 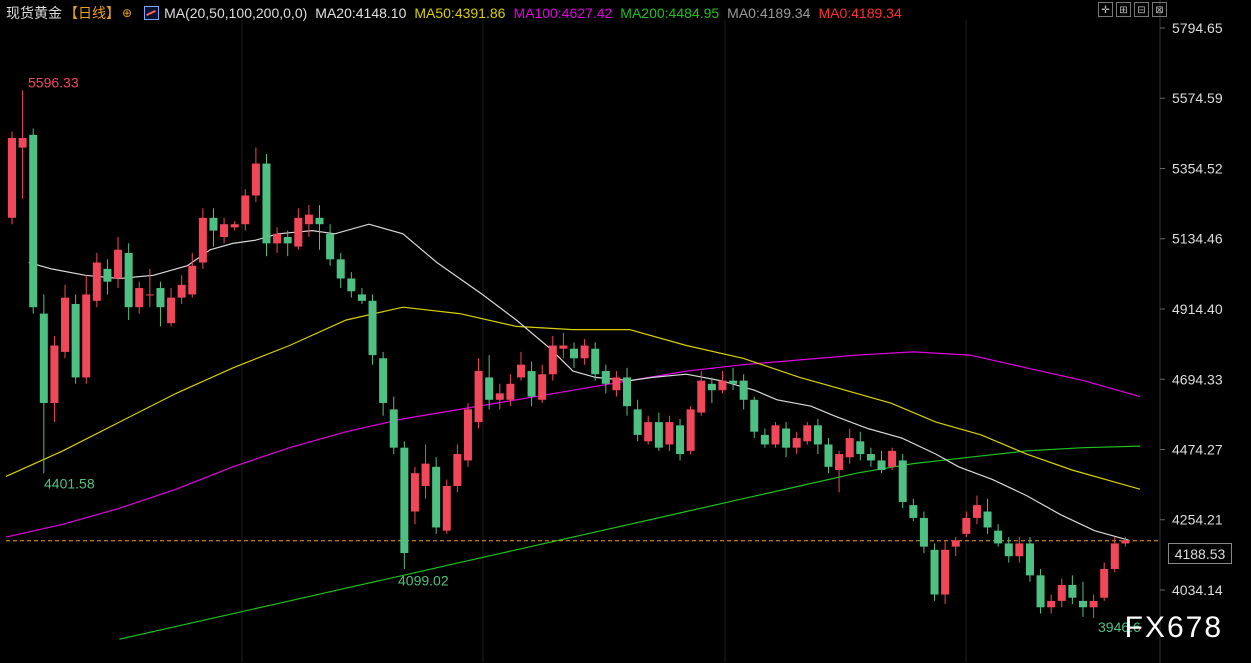 What do you see at coordinates (1123, 9) in the screenshot?
I see `layout-icon: ⊞` at bounding box center [1123, 9].